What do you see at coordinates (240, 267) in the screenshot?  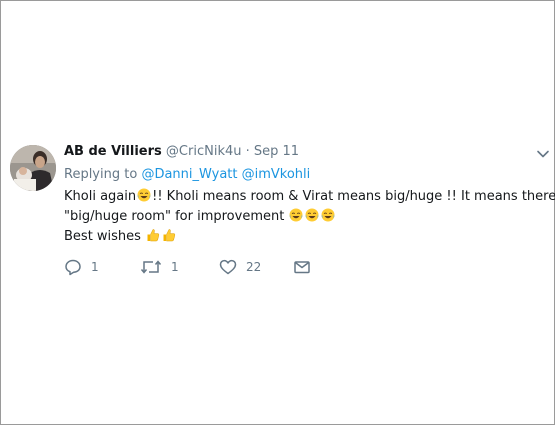 I see `like-button: 22` at bounding box center [240, 267].